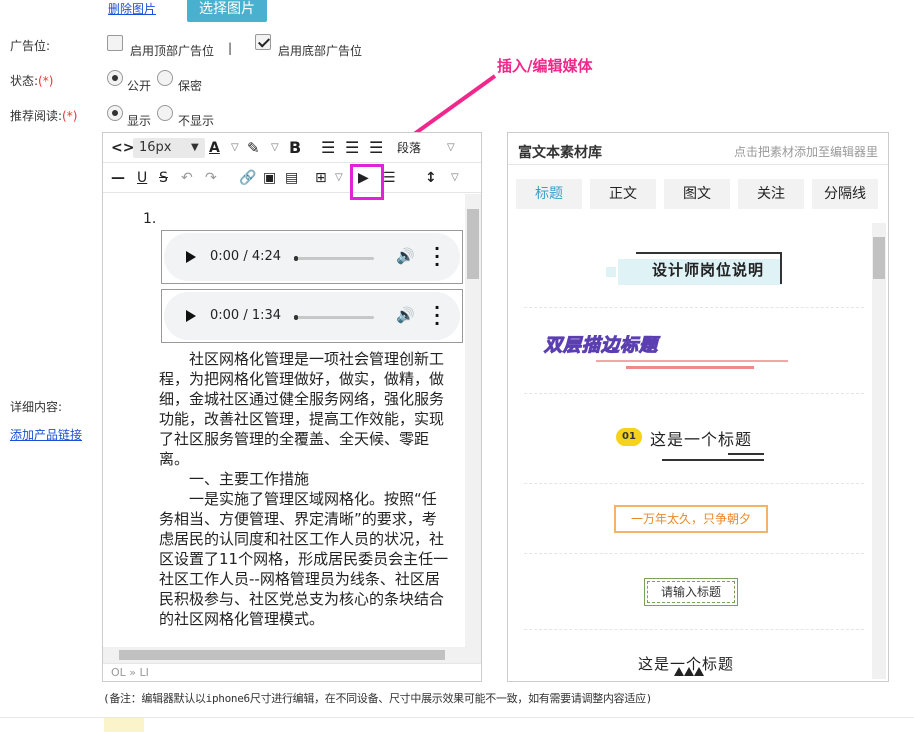 This screenshot has width=914, height=732. What do you see at coordinates (44, 116) in the screenshot?
I see `recommend-label: 推荐阅读:(*)` at bounding box center [44, 116].